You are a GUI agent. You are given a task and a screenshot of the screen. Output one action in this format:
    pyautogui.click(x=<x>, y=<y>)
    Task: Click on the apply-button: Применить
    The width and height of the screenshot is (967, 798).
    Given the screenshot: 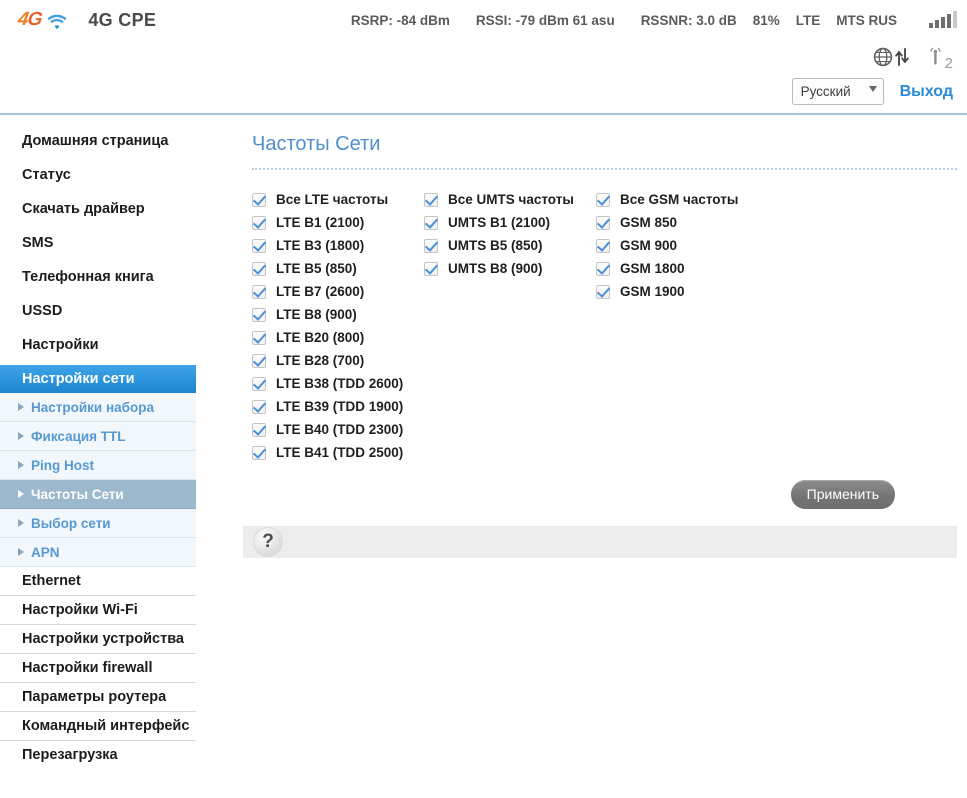 What is the action you would take?
    pyautogui.click(x=842, y=494)
    